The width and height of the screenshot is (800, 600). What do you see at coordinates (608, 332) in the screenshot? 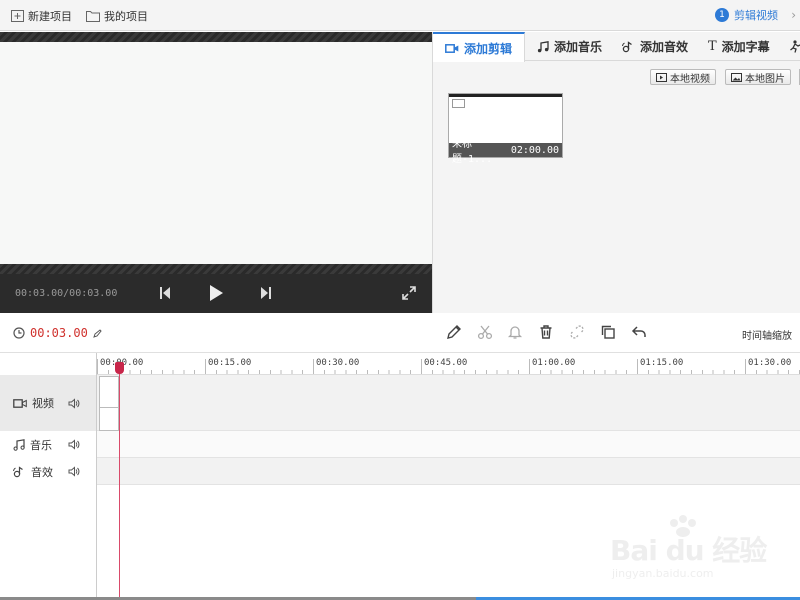
I see `copy-icon` at bounding box center [608, 332].